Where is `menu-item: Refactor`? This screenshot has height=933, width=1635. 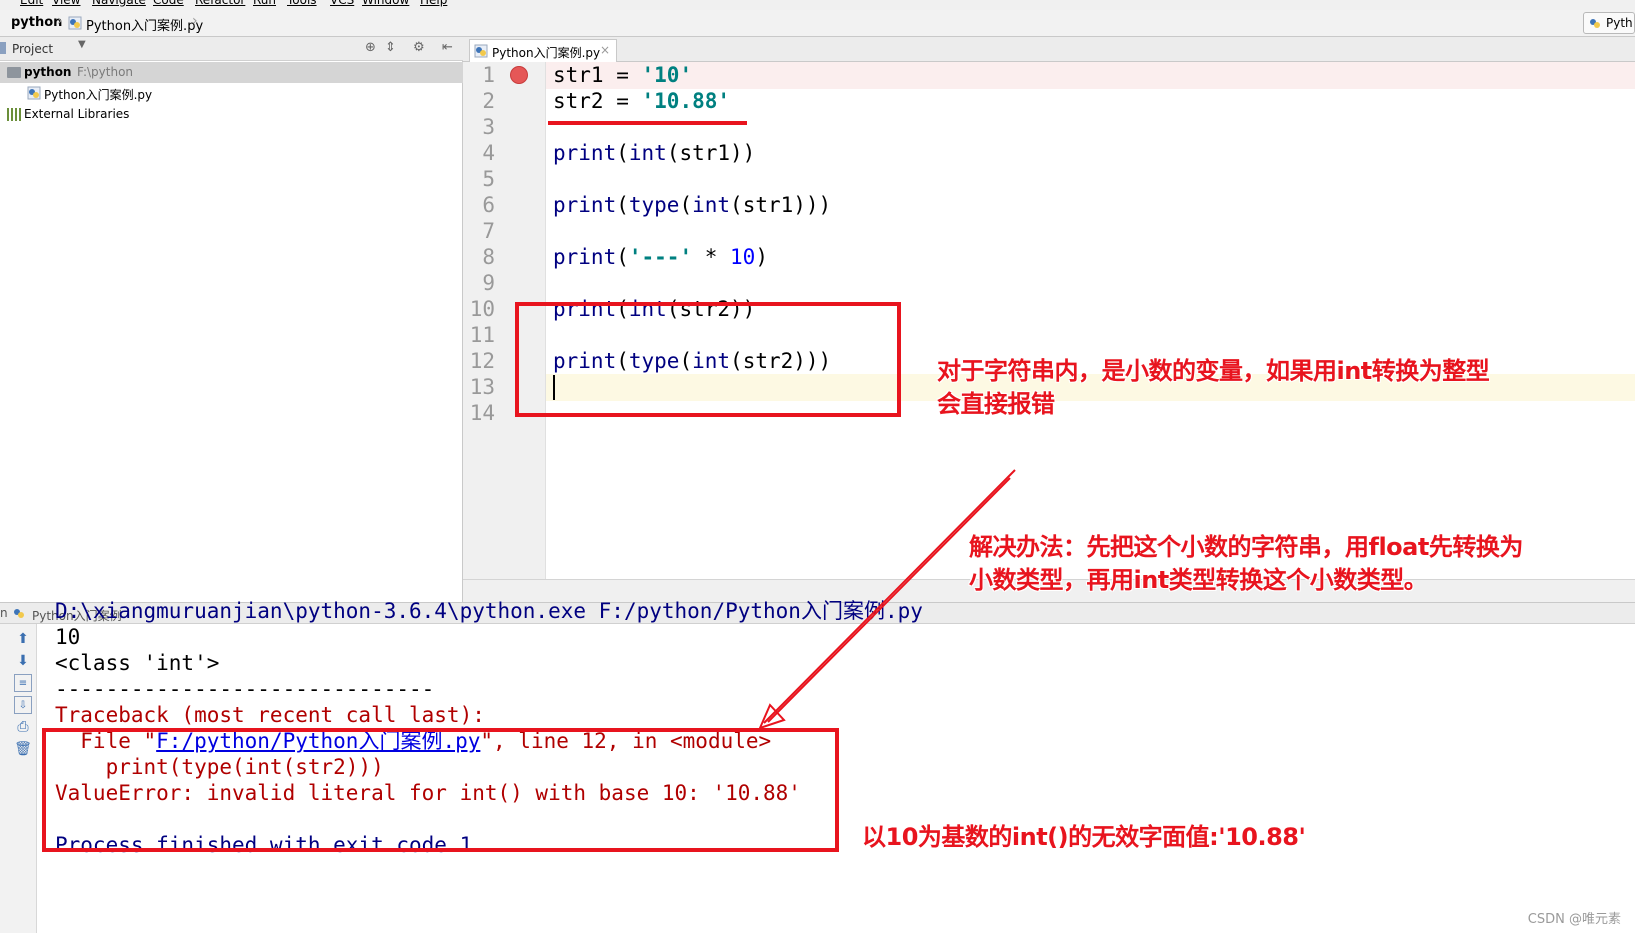 menu-item: Refactor is located at coordinates (220, 3).